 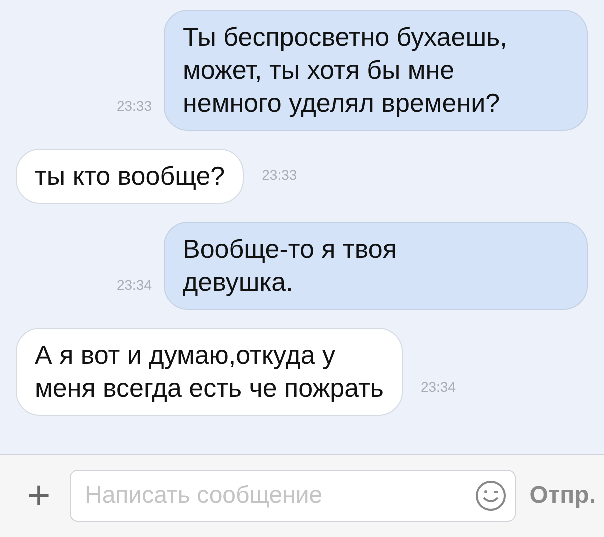 What do you see at coordinates (563, 496) in the screenshot?
I see `send-button: Отпр.` at bounding box center [563, 496].